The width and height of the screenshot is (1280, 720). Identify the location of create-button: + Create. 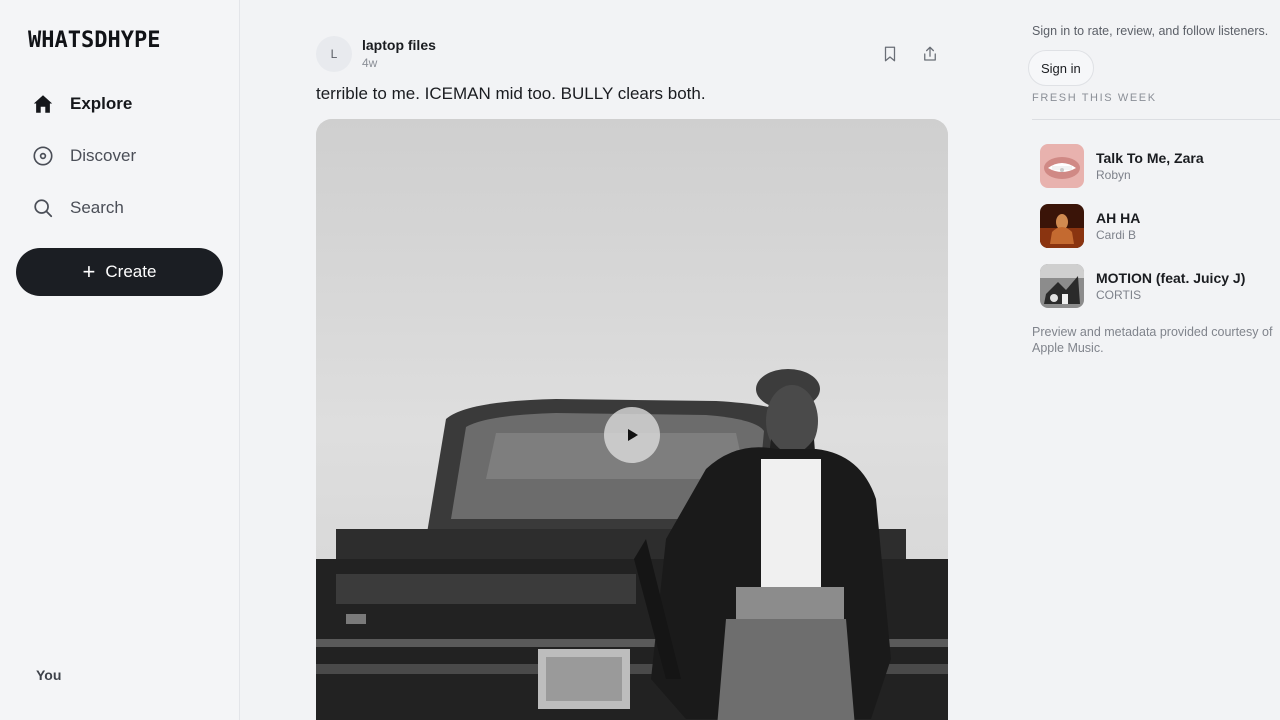
(119, 272).